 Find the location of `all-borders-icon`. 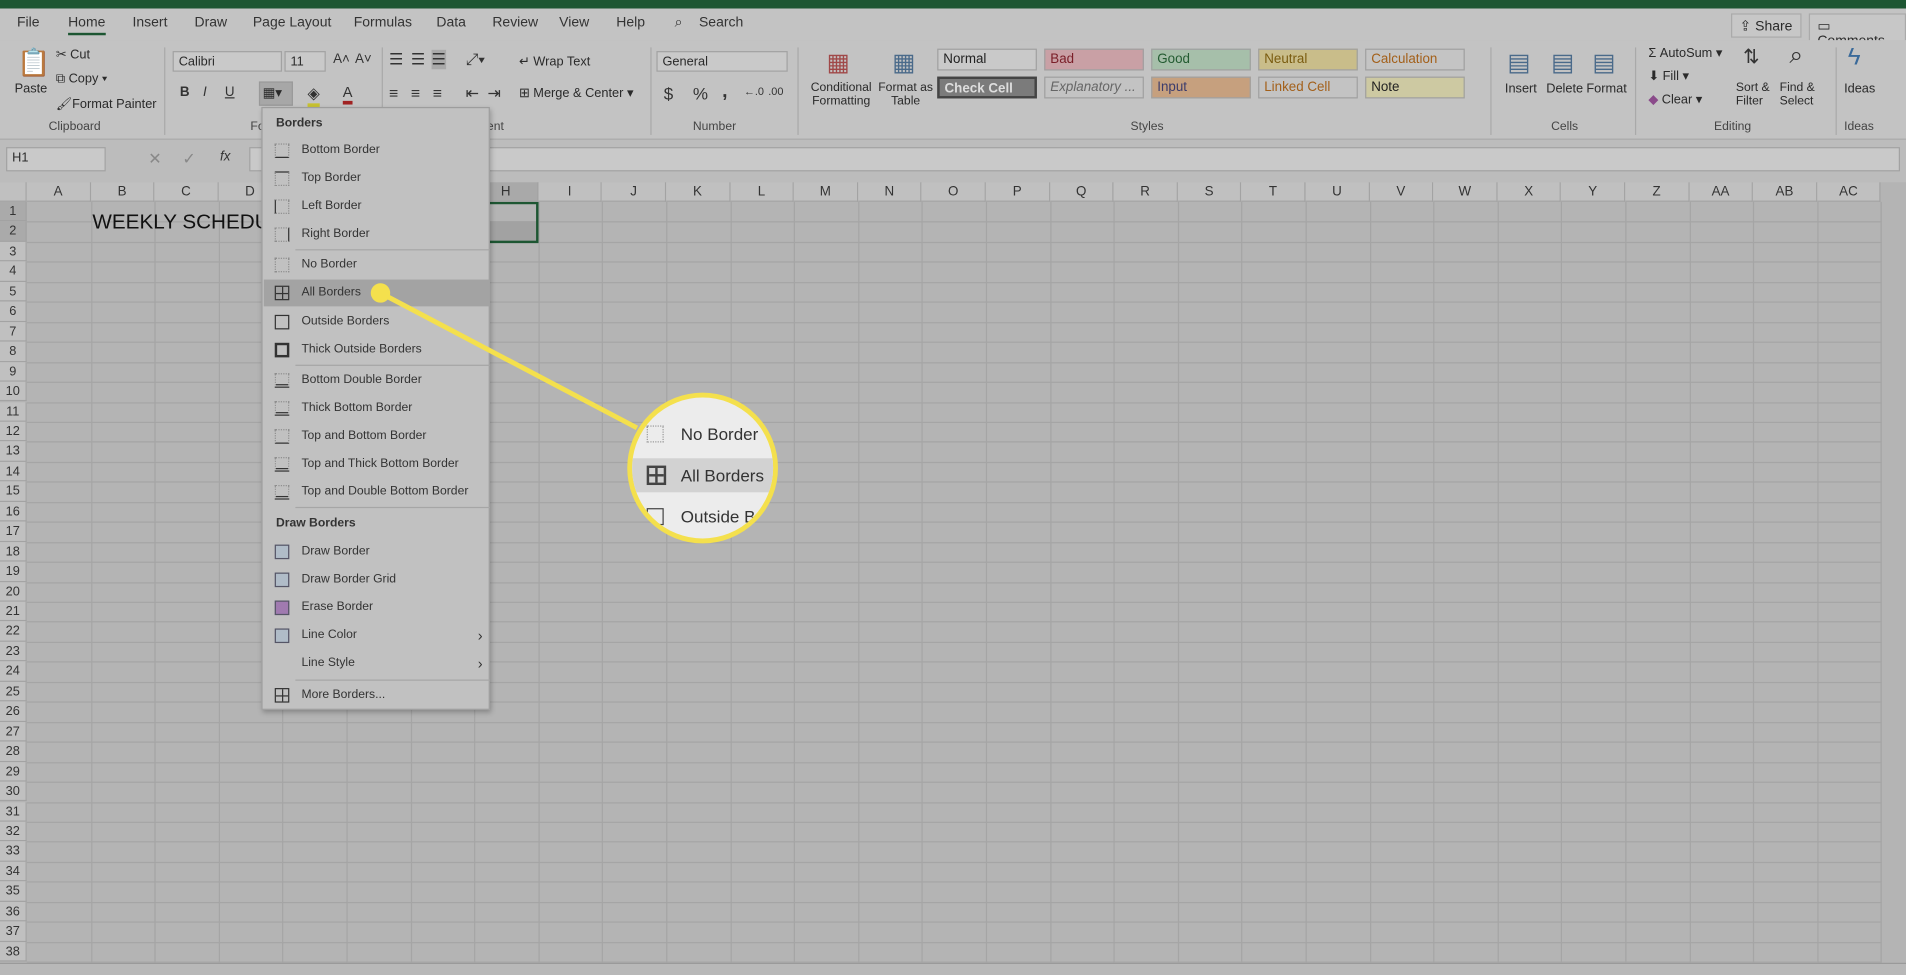

all-borders-icon is located at coordinates (656, 475).